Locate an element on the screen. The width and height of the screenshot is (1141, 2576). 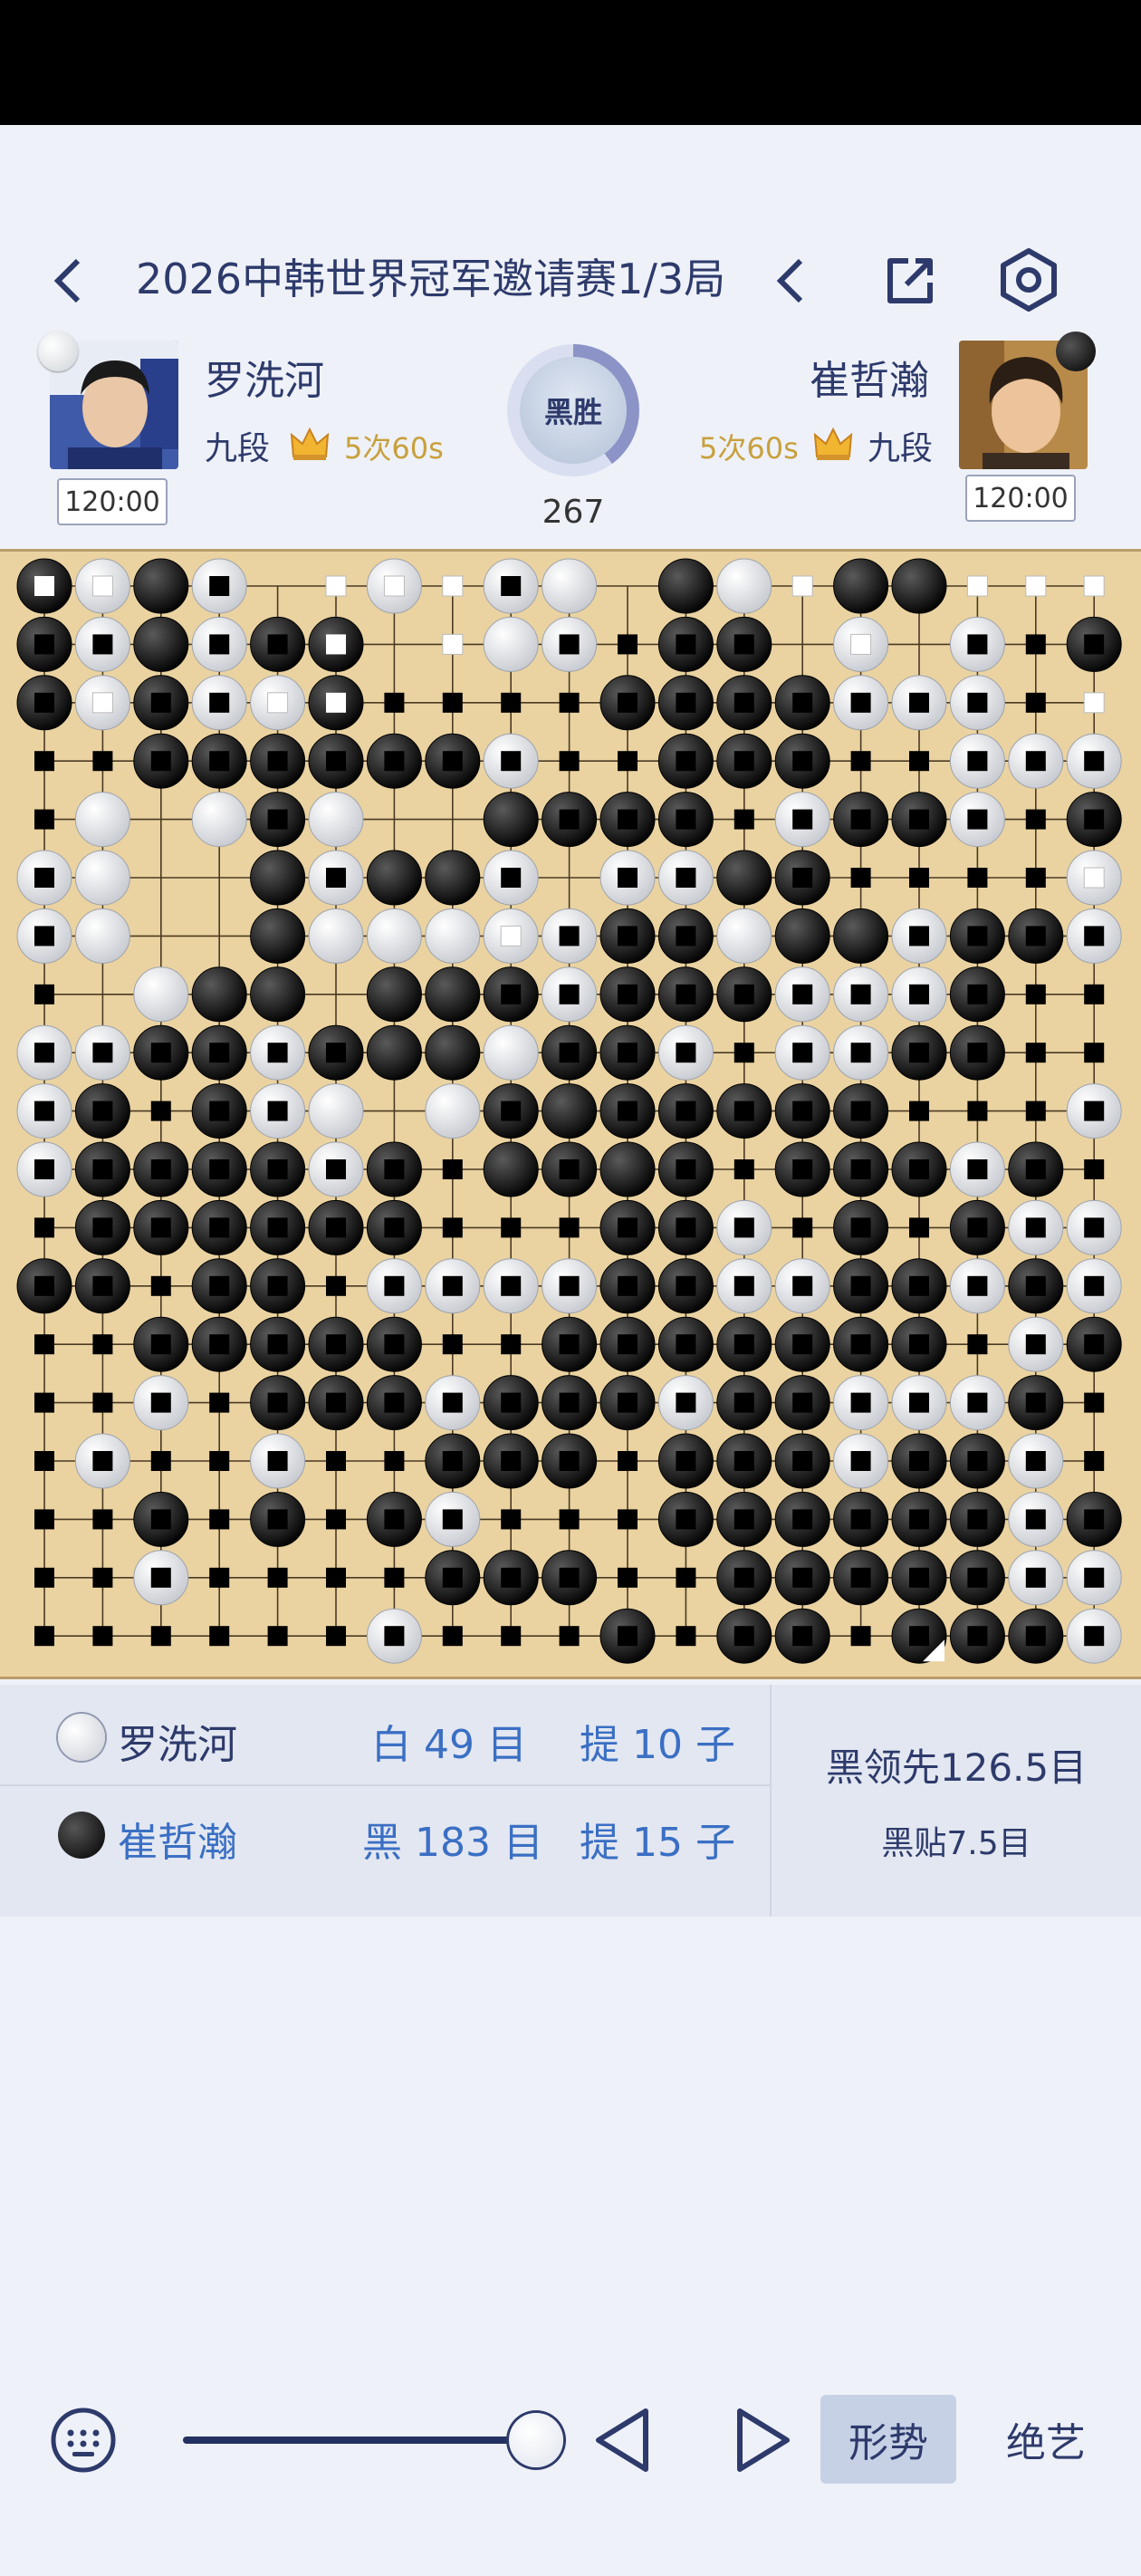
black-player-rank: 九段 is located at coordinates (901, 448).